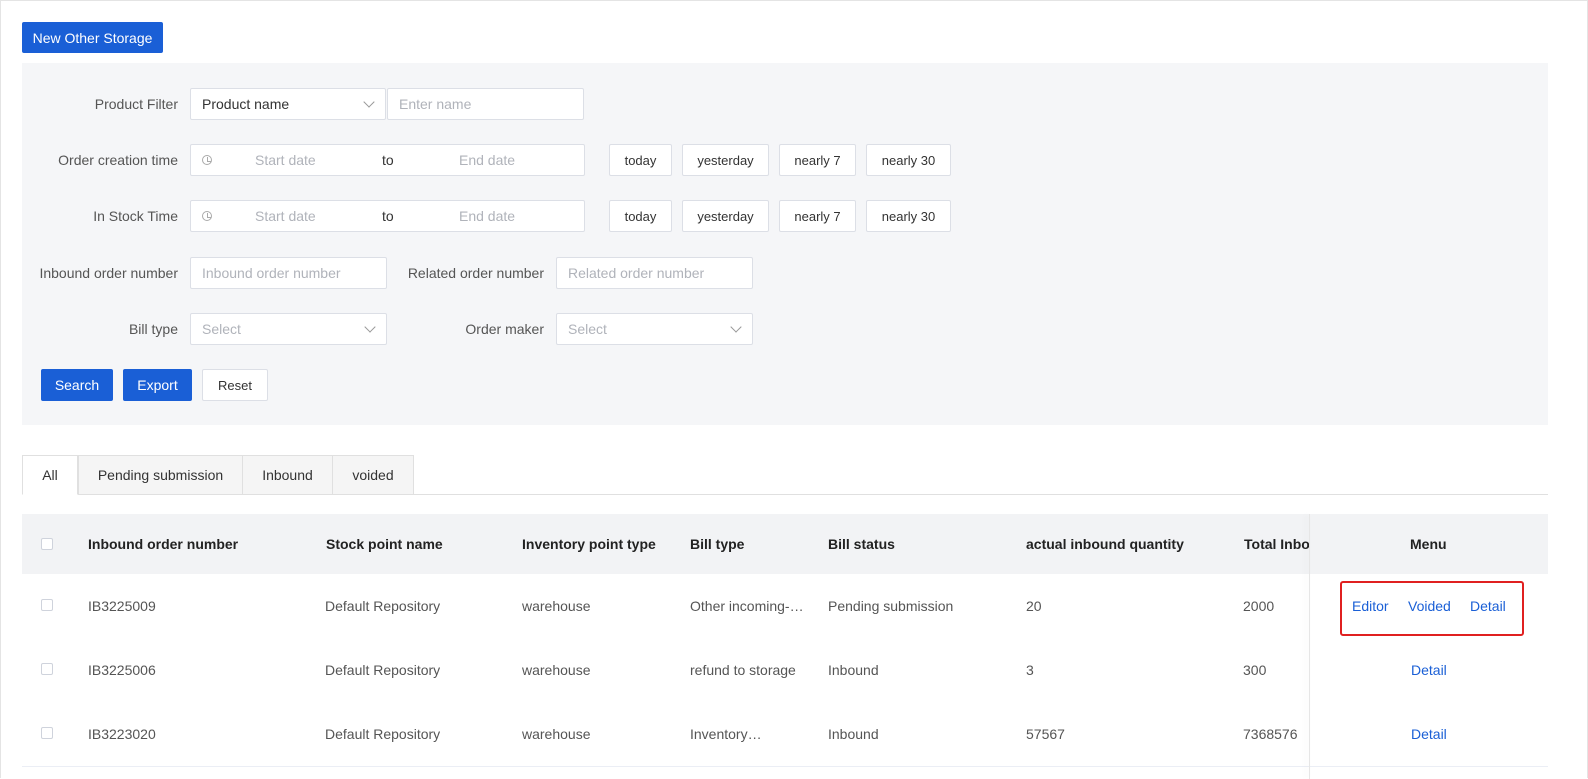  Describe the element at coordinates (1309, 646) in the screenshot. I see `fixed-menu-column-divider` at that location.